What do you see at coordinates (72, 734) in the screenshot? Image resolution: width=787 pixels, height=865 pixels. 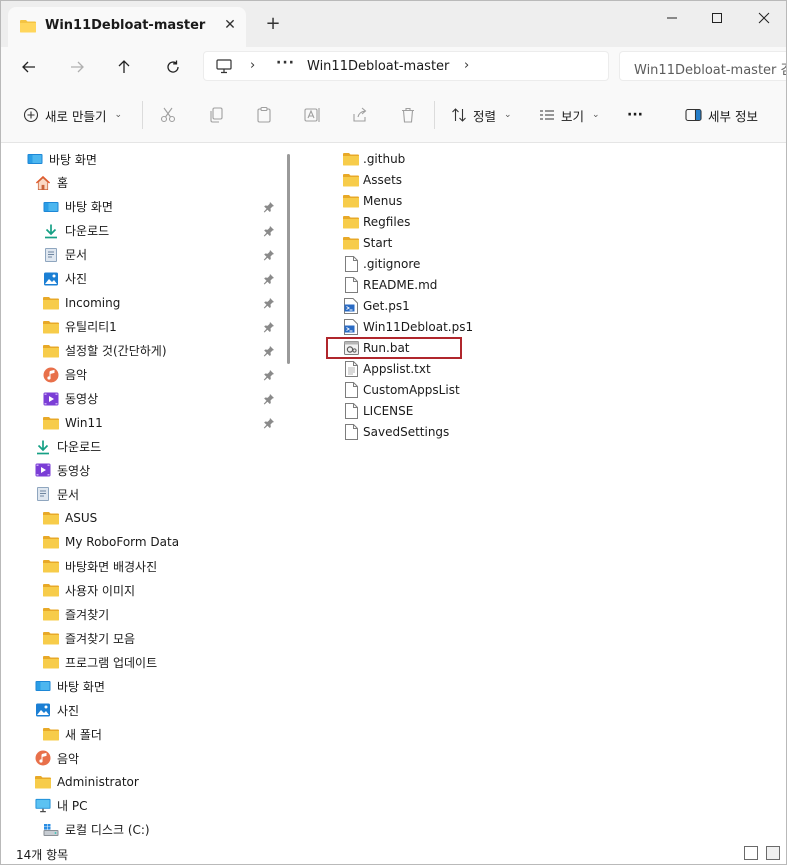 I see `sidebar-item: 새 폴더` at bounding box center [72, 734].